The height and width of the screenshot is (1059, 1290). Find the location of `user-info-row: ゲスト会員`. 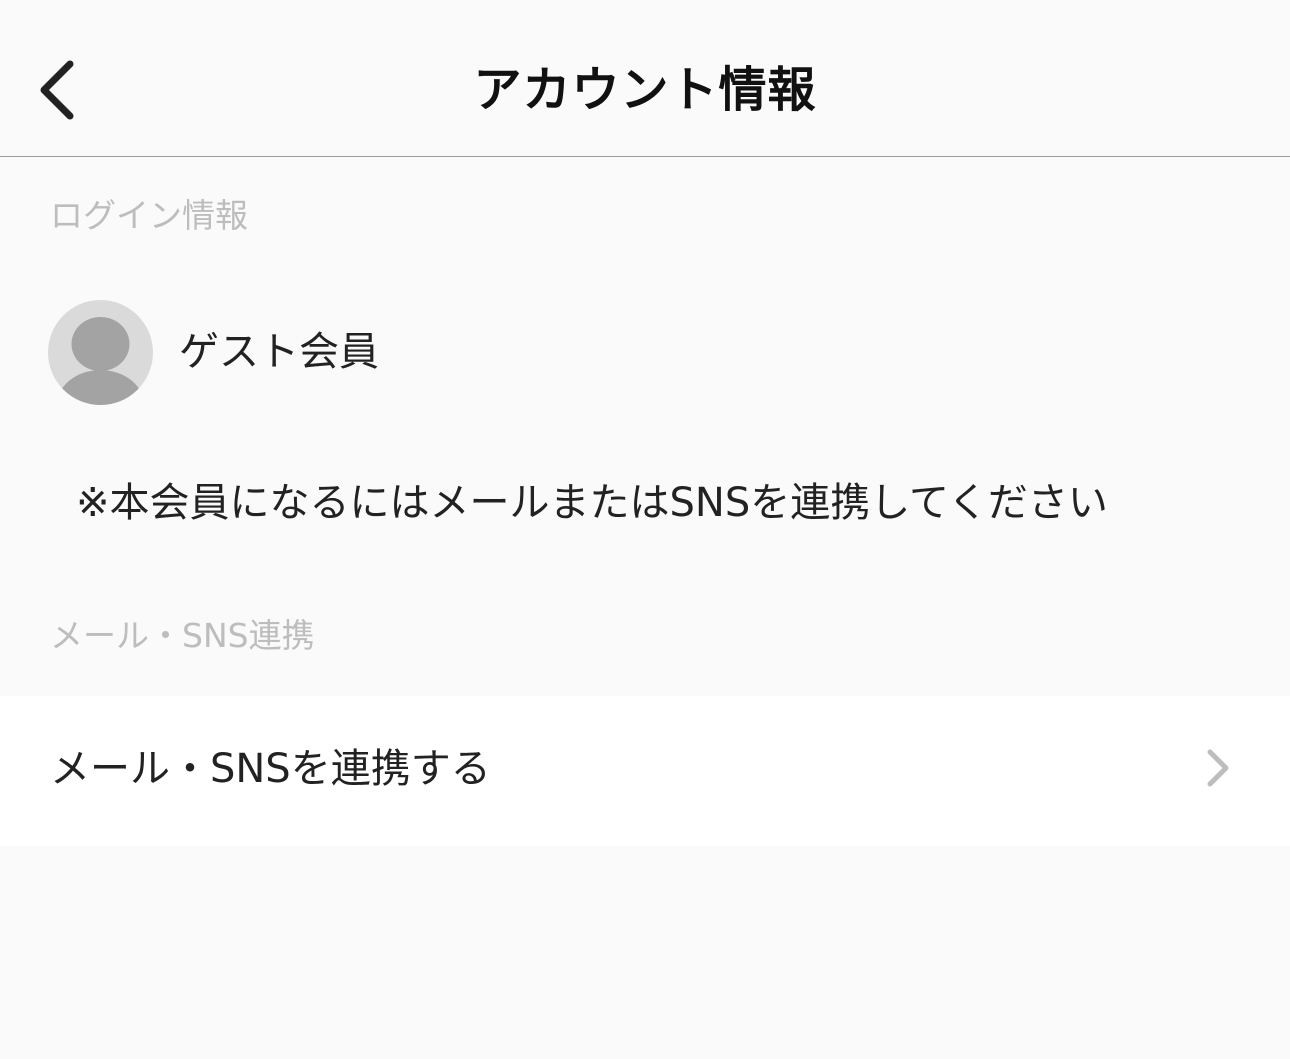

user-info-row: ゲスト会員 is located at coordinates (213, 352).